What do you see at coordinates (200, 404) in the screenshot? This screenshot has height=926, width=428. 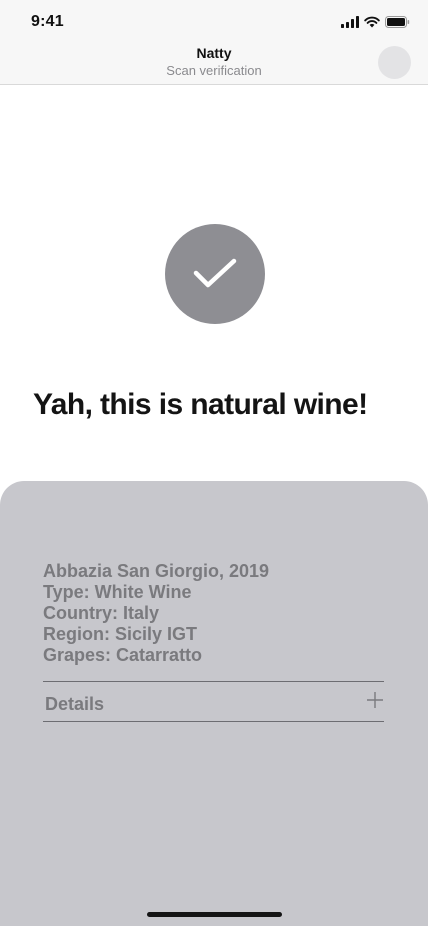 I see `result-headline: Yah, this is natural wine!` at bounding box center [200, 404].